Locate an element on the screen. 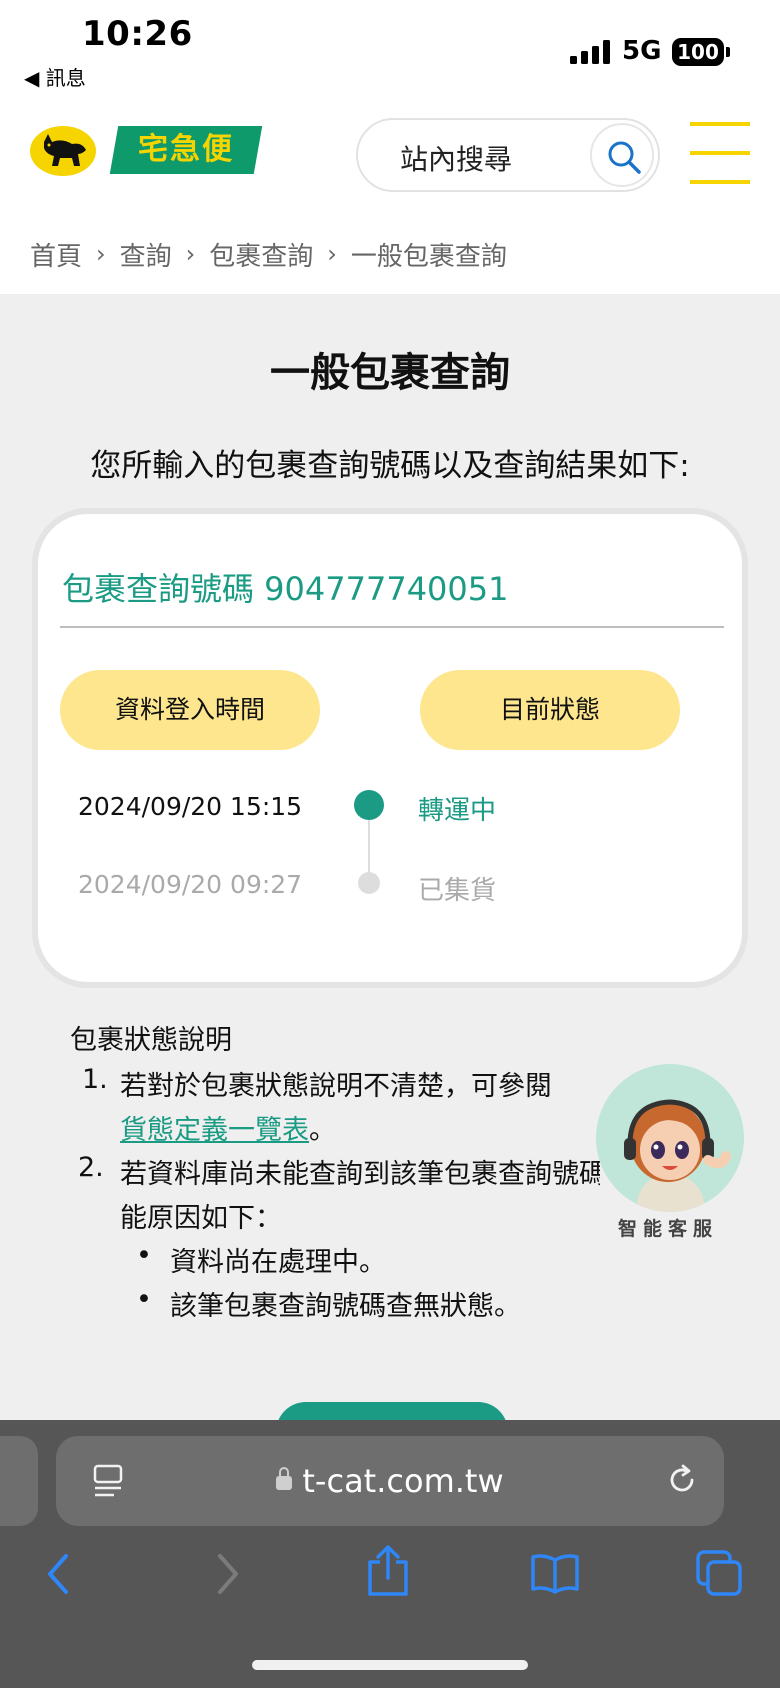 The image size is (780, 1688). hamburger-menu-icon is located at coordinates (720, 153).